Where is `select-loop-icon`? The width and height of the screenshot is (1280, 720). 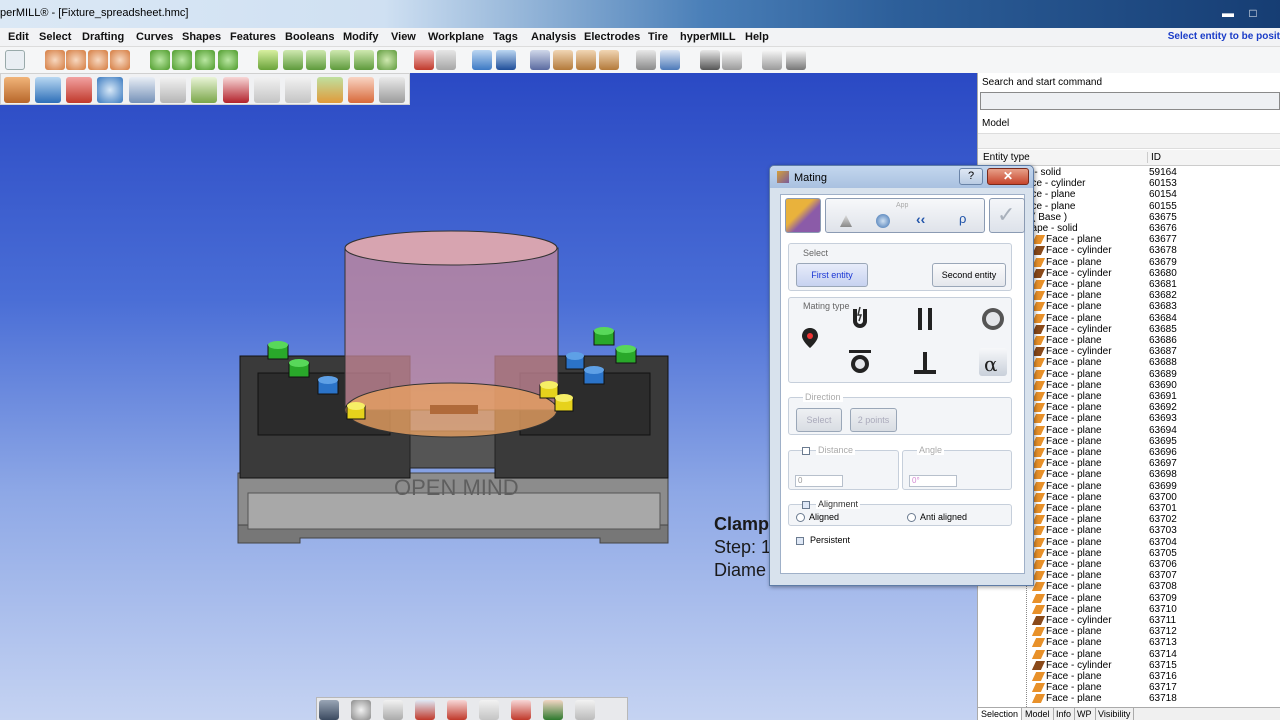
select-loop-icon is located at coordinates (76, 60).